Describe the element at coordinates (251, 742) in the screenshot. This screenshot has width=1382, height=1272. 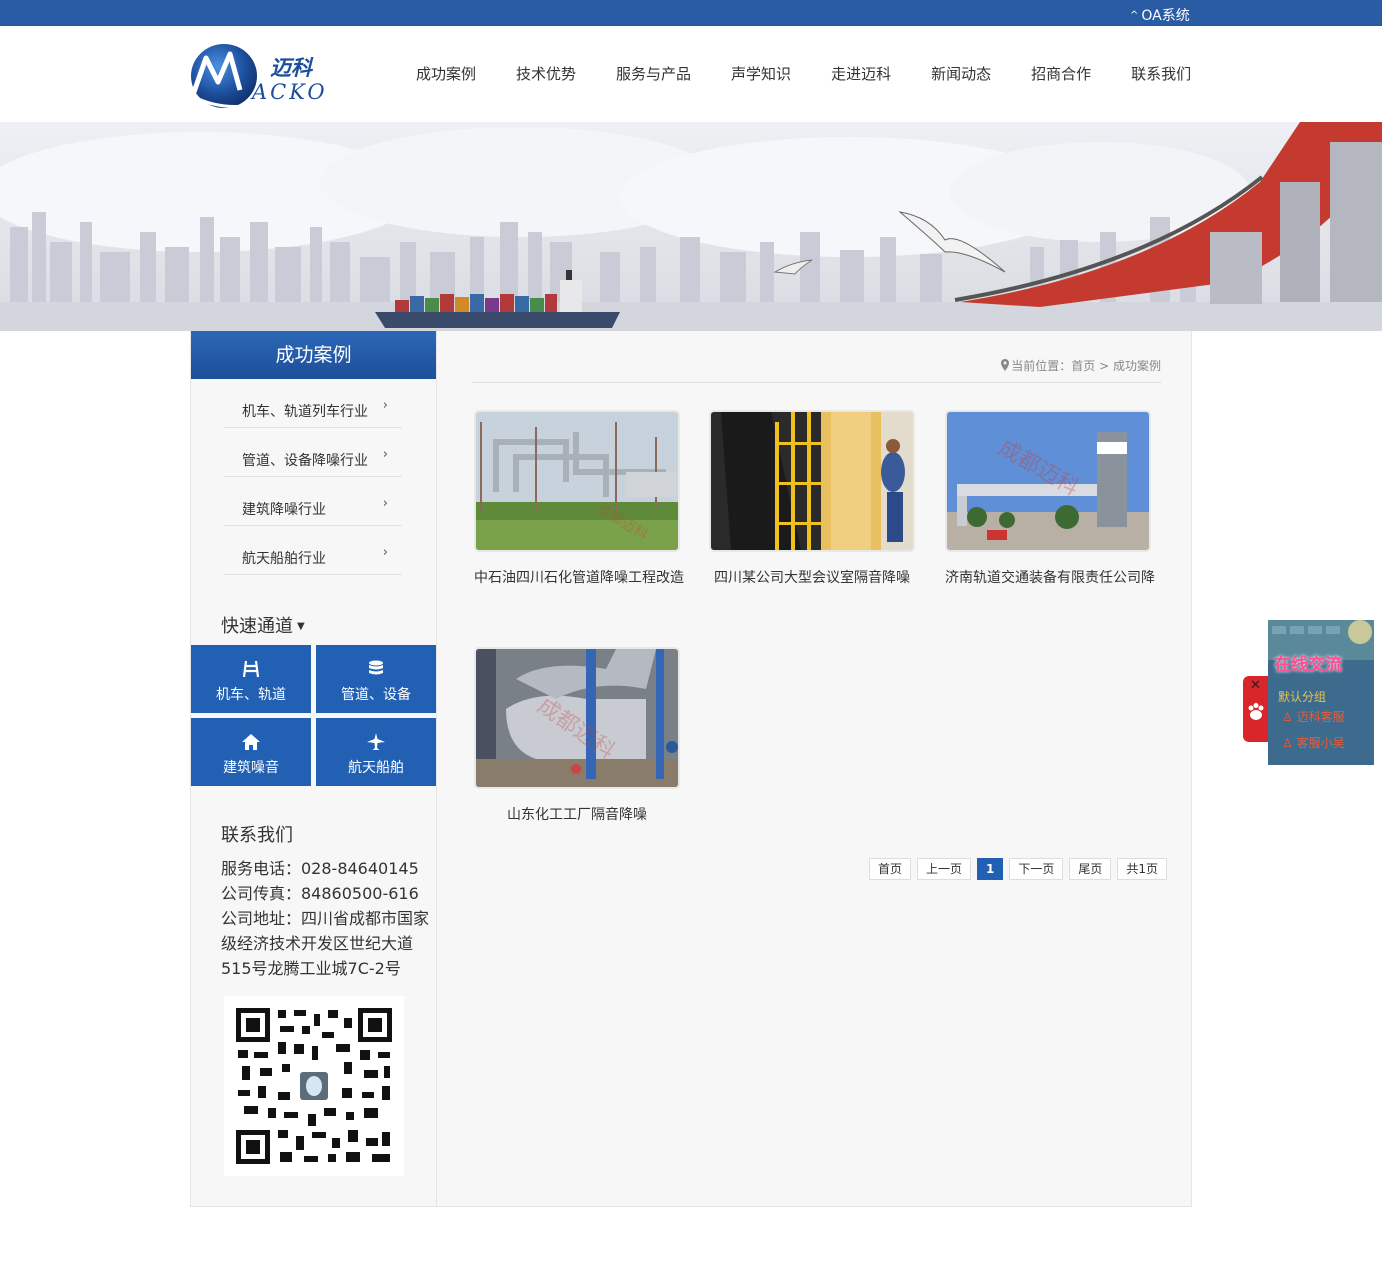
I see `home-icon` at that location.